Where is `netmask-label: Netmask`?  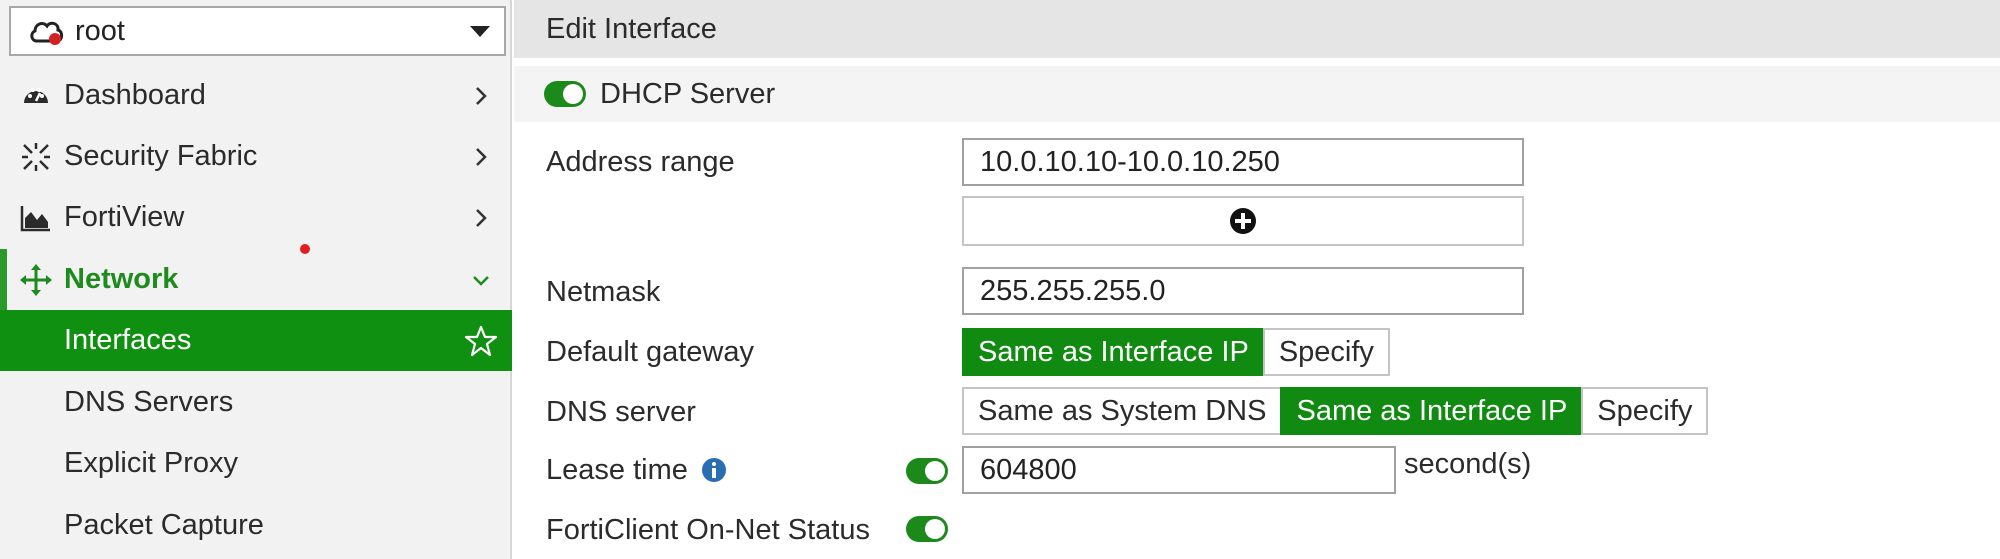
netmask-label: Netmask is located at coordinates (603, 291).